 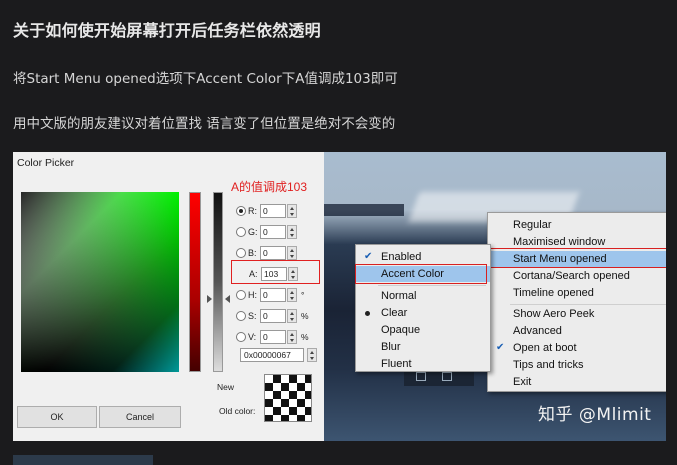 I want to click on hex-spinner, so click(x=312, y=355).